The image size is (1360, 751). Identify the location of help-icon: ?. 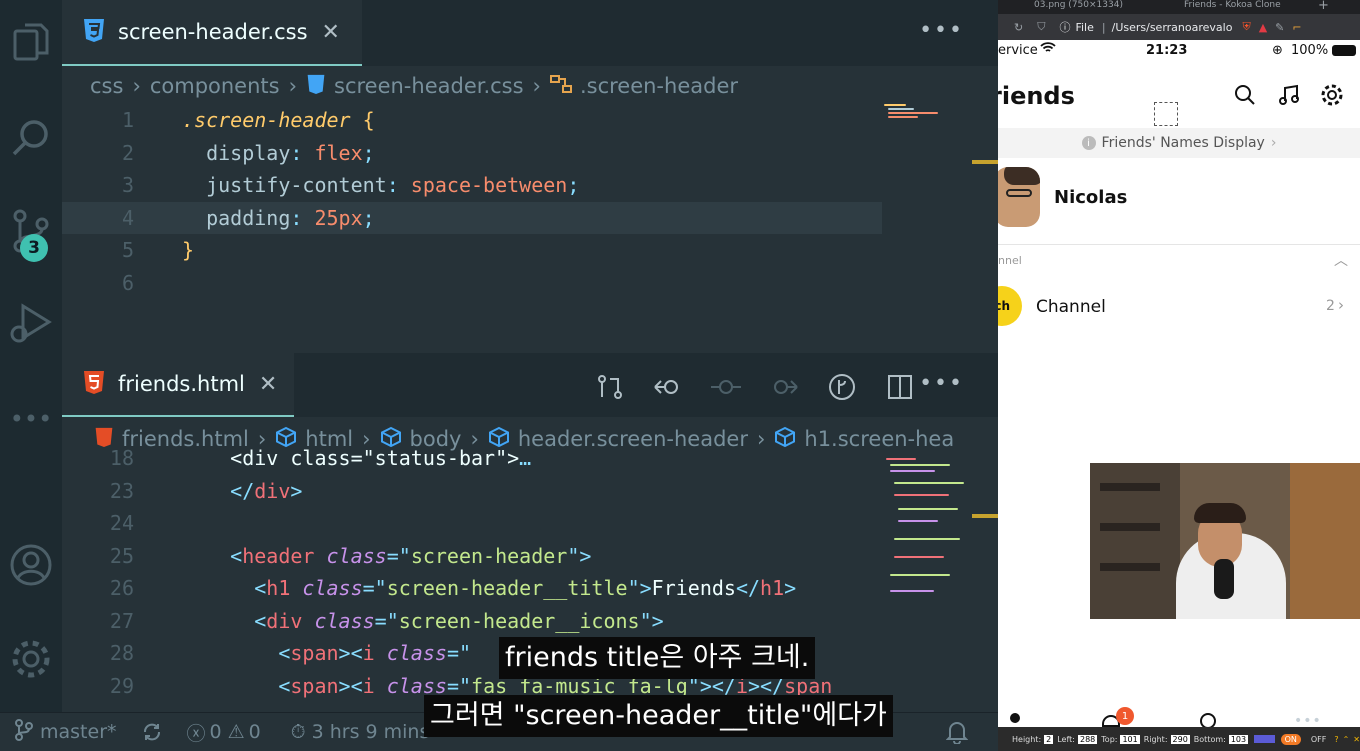
(1336, 739).